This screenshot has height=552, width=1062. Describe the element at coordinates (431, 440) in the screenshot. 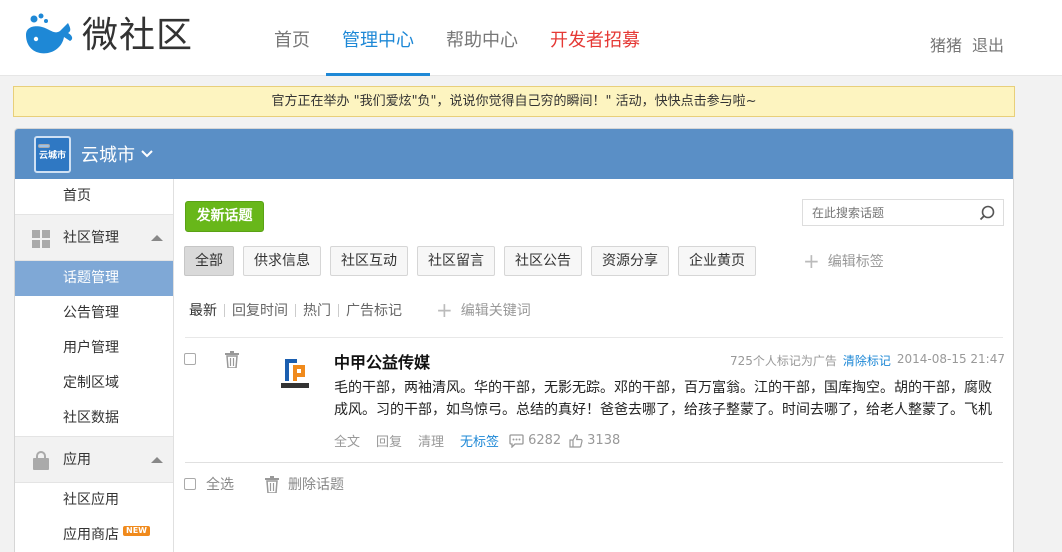

I see `clean-link: 清理` at that location.